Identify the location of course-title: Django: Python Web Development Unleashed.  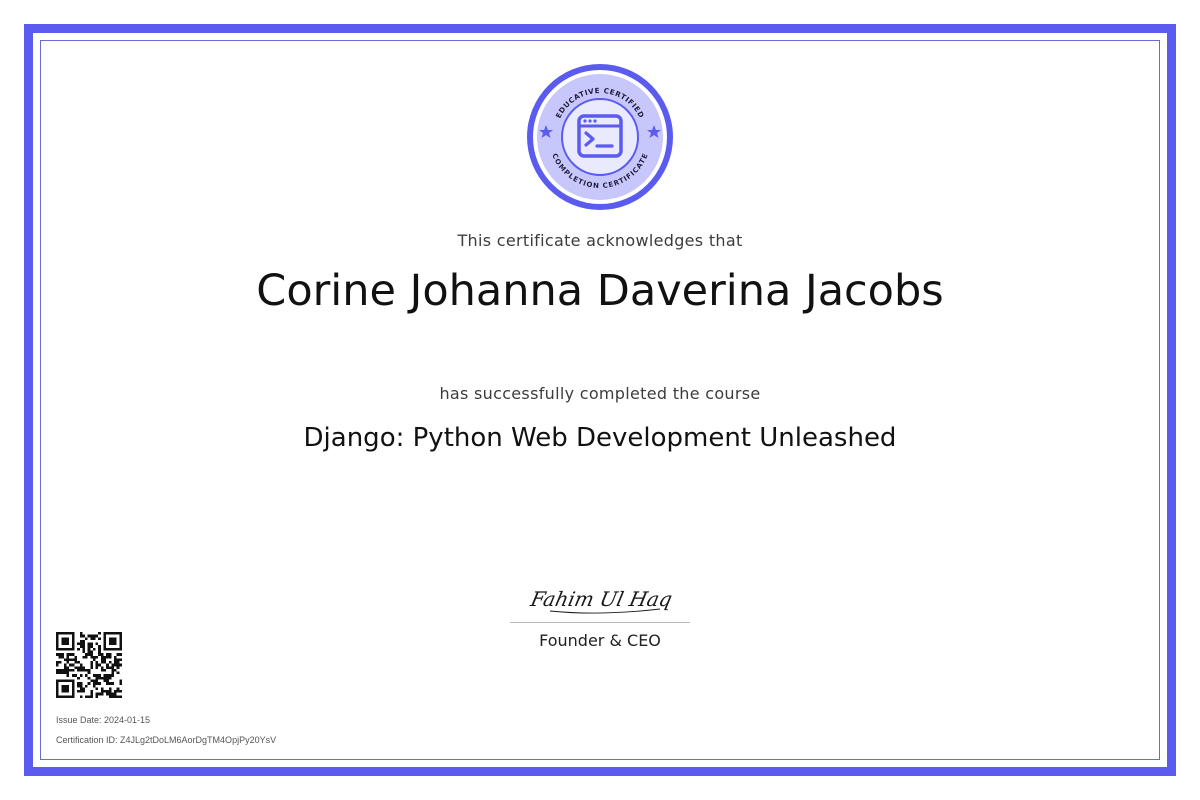
(600, 438).